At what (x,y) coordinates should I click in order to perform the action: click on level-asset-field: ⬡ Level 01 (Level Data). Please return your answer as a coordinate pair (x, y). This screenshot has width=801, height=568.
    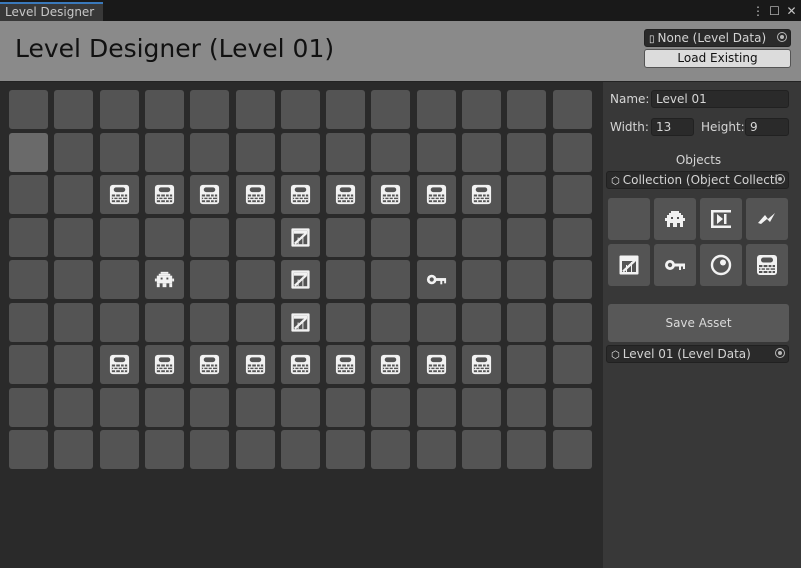
    Looking at the image, I should click on (697, 354).